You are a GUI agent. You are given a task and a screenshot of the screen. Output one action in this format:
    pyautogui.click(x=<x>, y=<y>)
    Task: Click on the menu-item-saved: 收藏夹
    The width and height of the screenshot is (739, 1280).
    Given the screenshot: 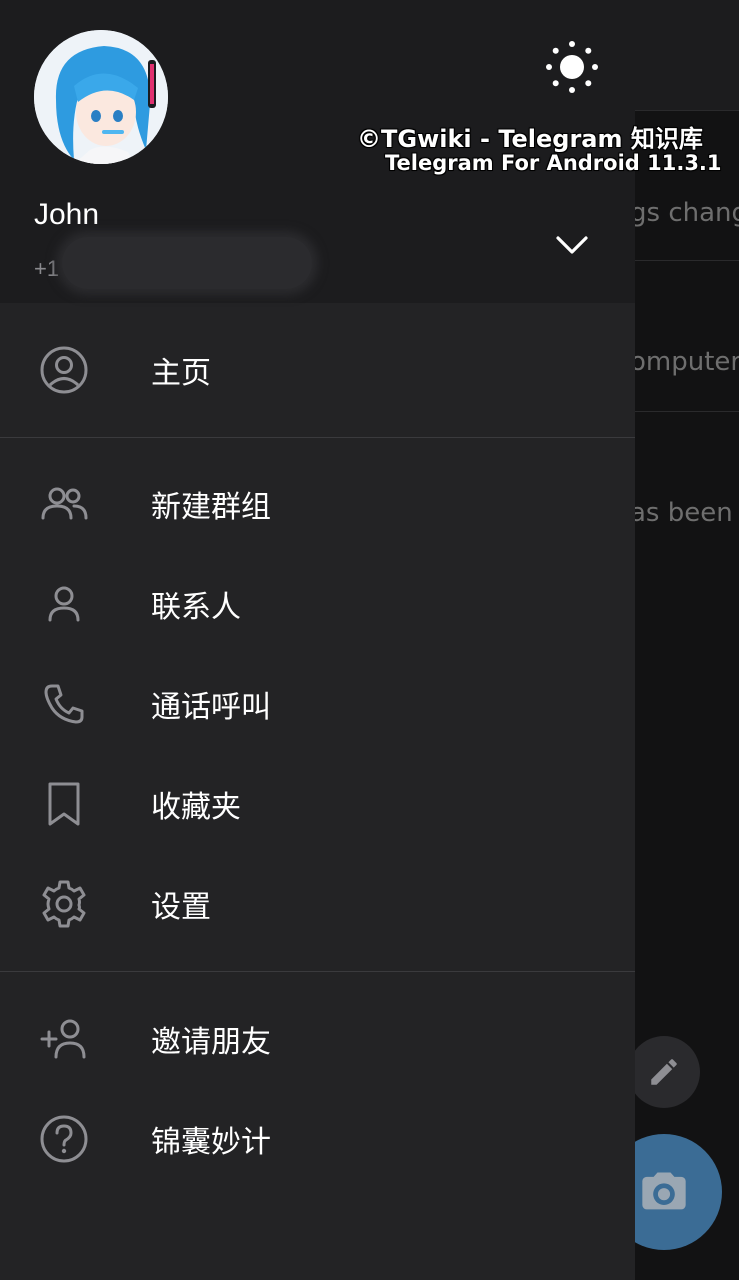 What is the action you would take?
    pyautogui.click(x=317, y=804)
    